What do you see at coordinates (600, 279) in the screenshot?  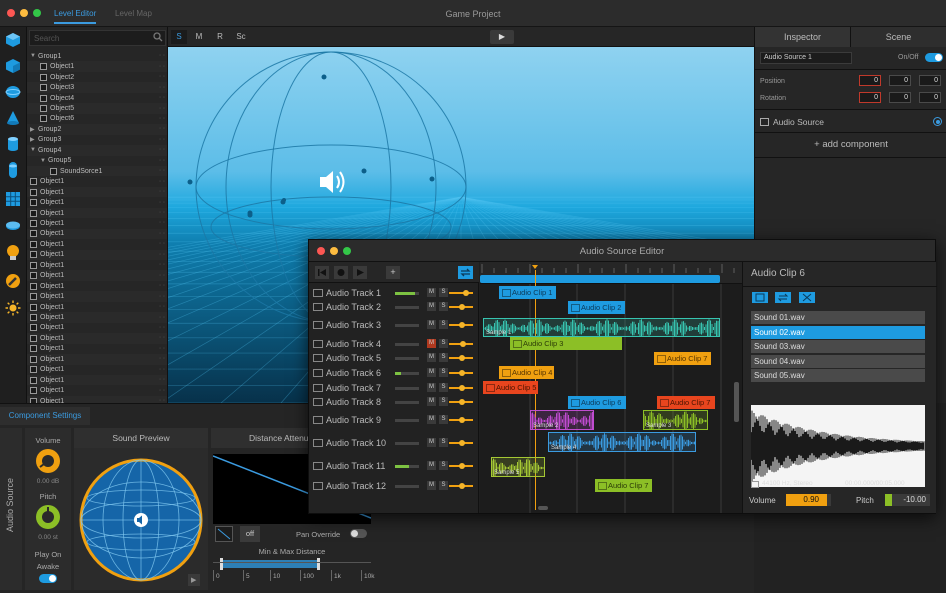 I see `loop-region-bar` at bounding box center [600, 279].